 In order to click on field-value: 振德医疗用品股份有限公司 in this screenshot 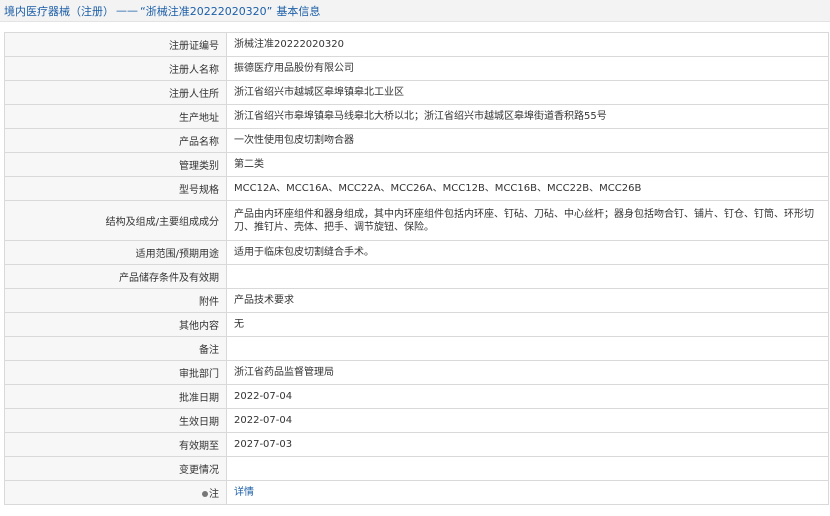, I will do `click(527, 68)`.